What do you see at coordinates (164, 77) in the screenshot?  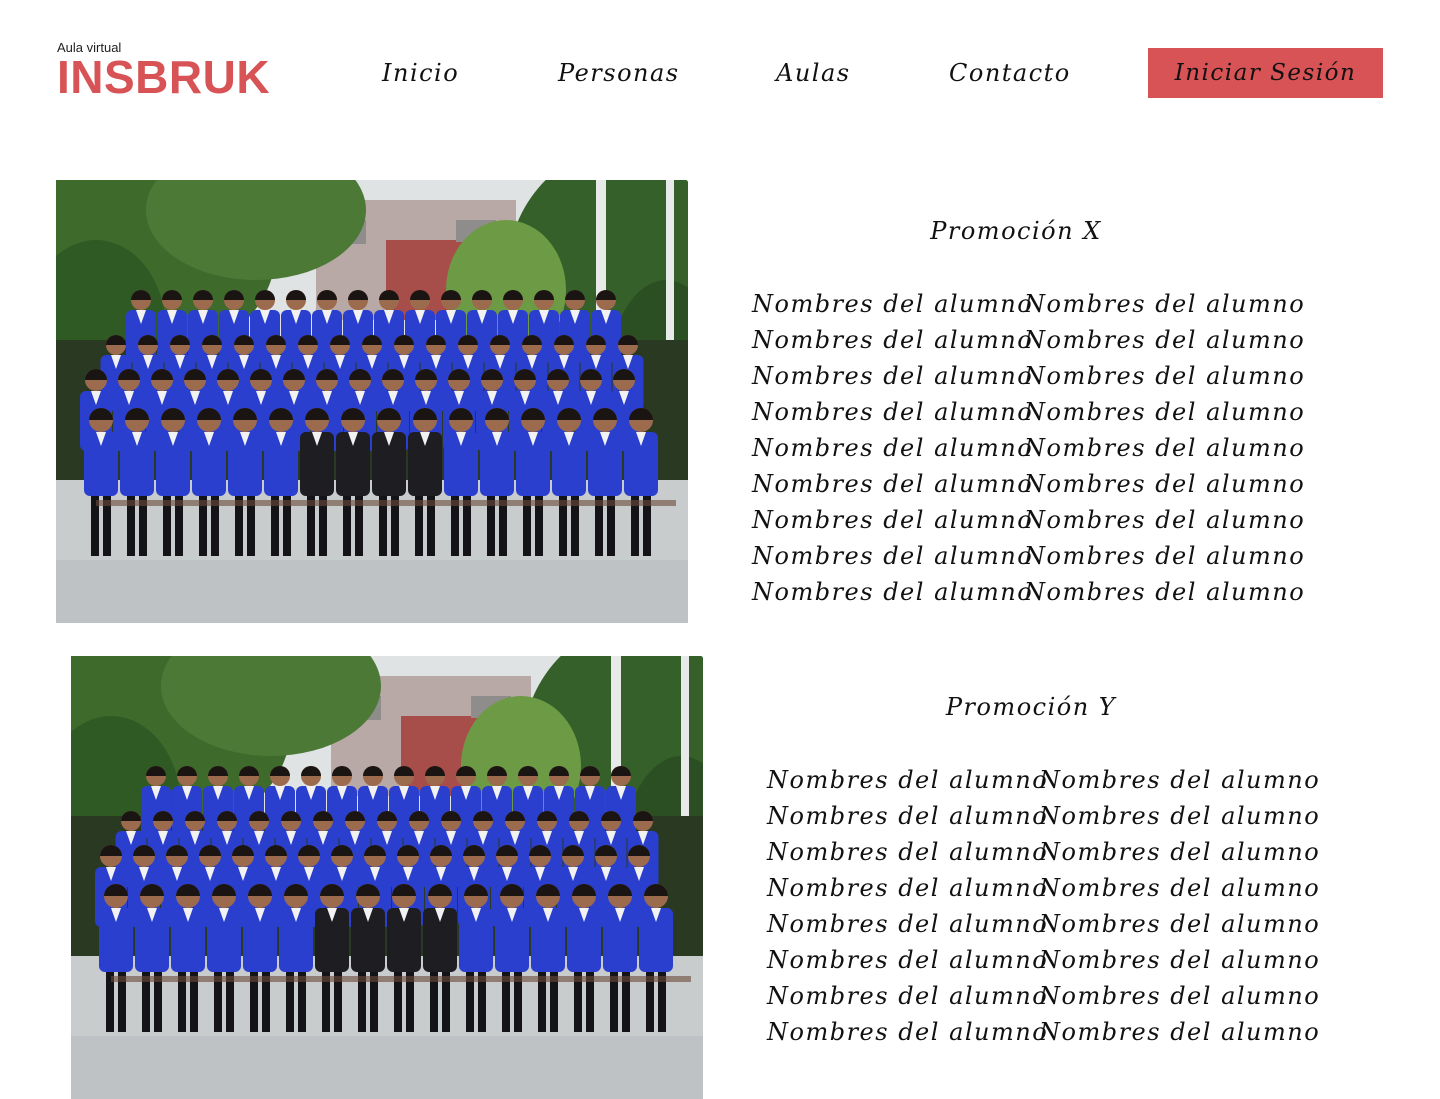 I see `brand-name: INSBRUK` at bounding box center [164, 77].